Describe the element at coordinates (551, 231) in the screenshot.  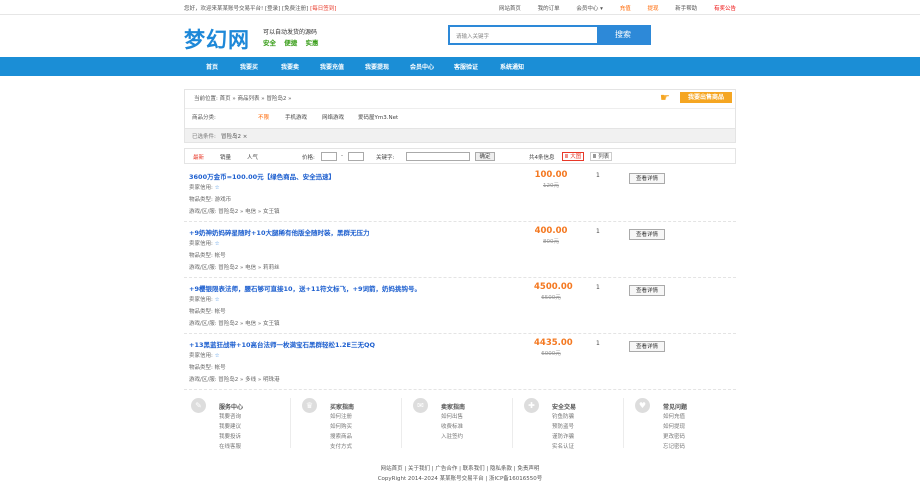
I see `item-price: 400.00` at that location.